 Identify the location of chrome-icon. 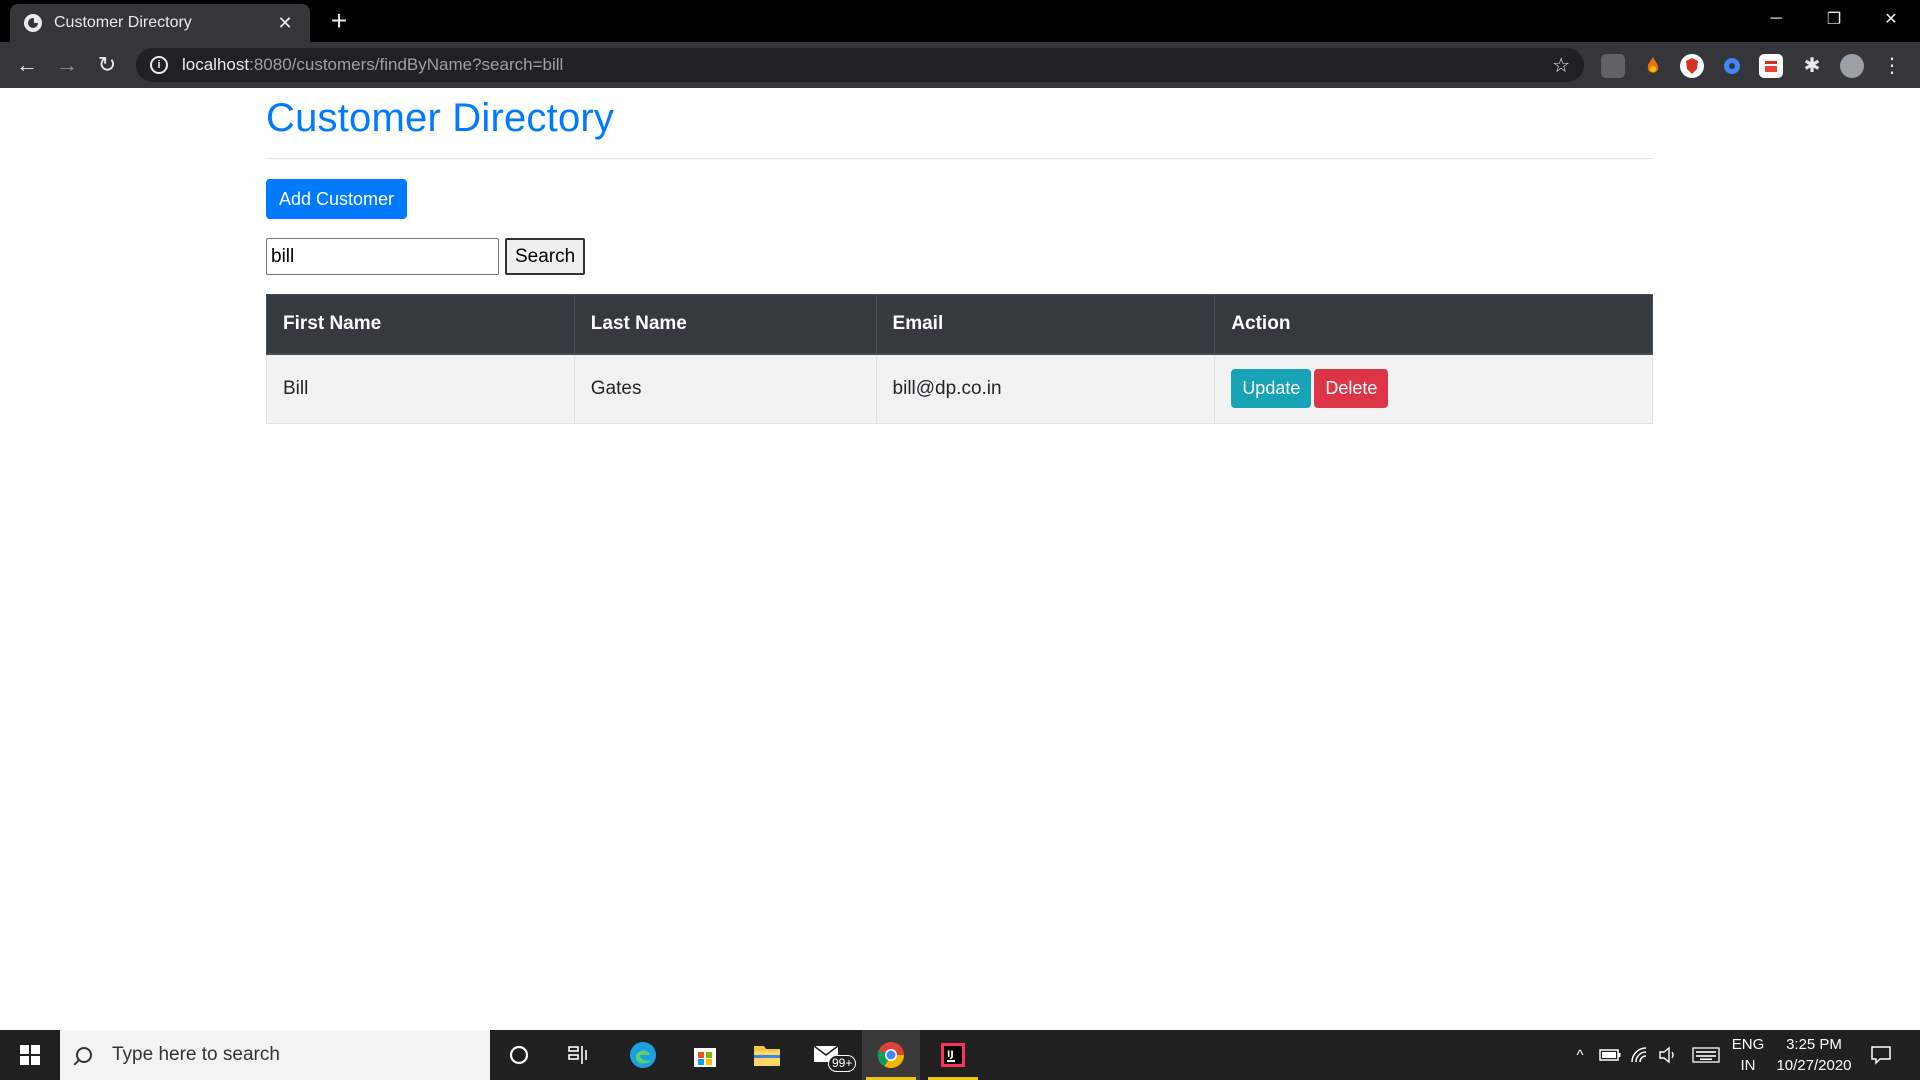
(891, 1055).